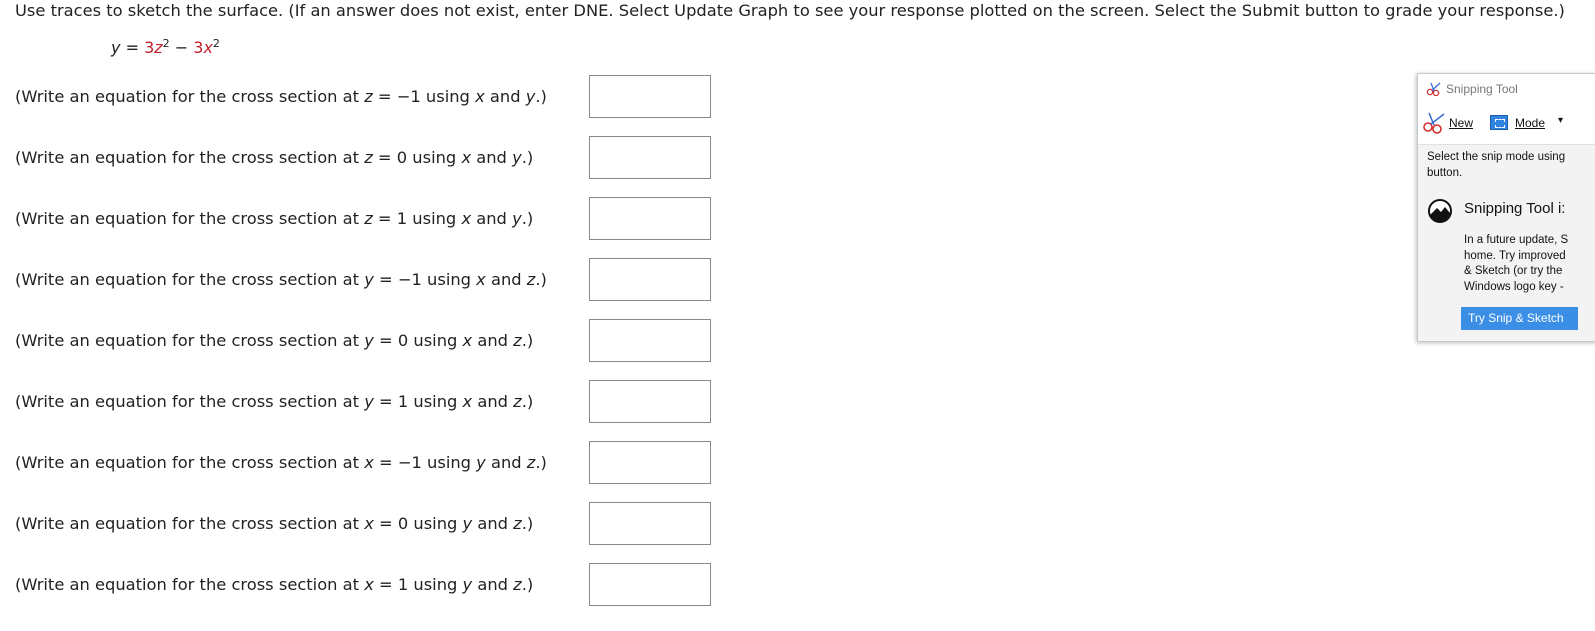 The width and height of the screenshot is (1595, 631). Describe the element at coordinates (1560, 120) in the screenshot. I see `chevron-down-icon: ▾` at that location.